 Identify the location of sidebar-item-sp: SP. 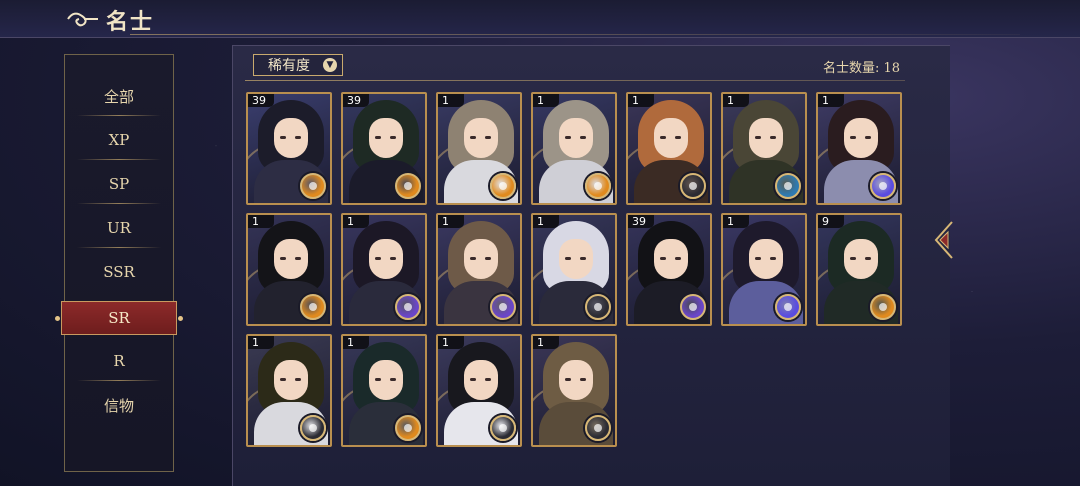
(119, 184).